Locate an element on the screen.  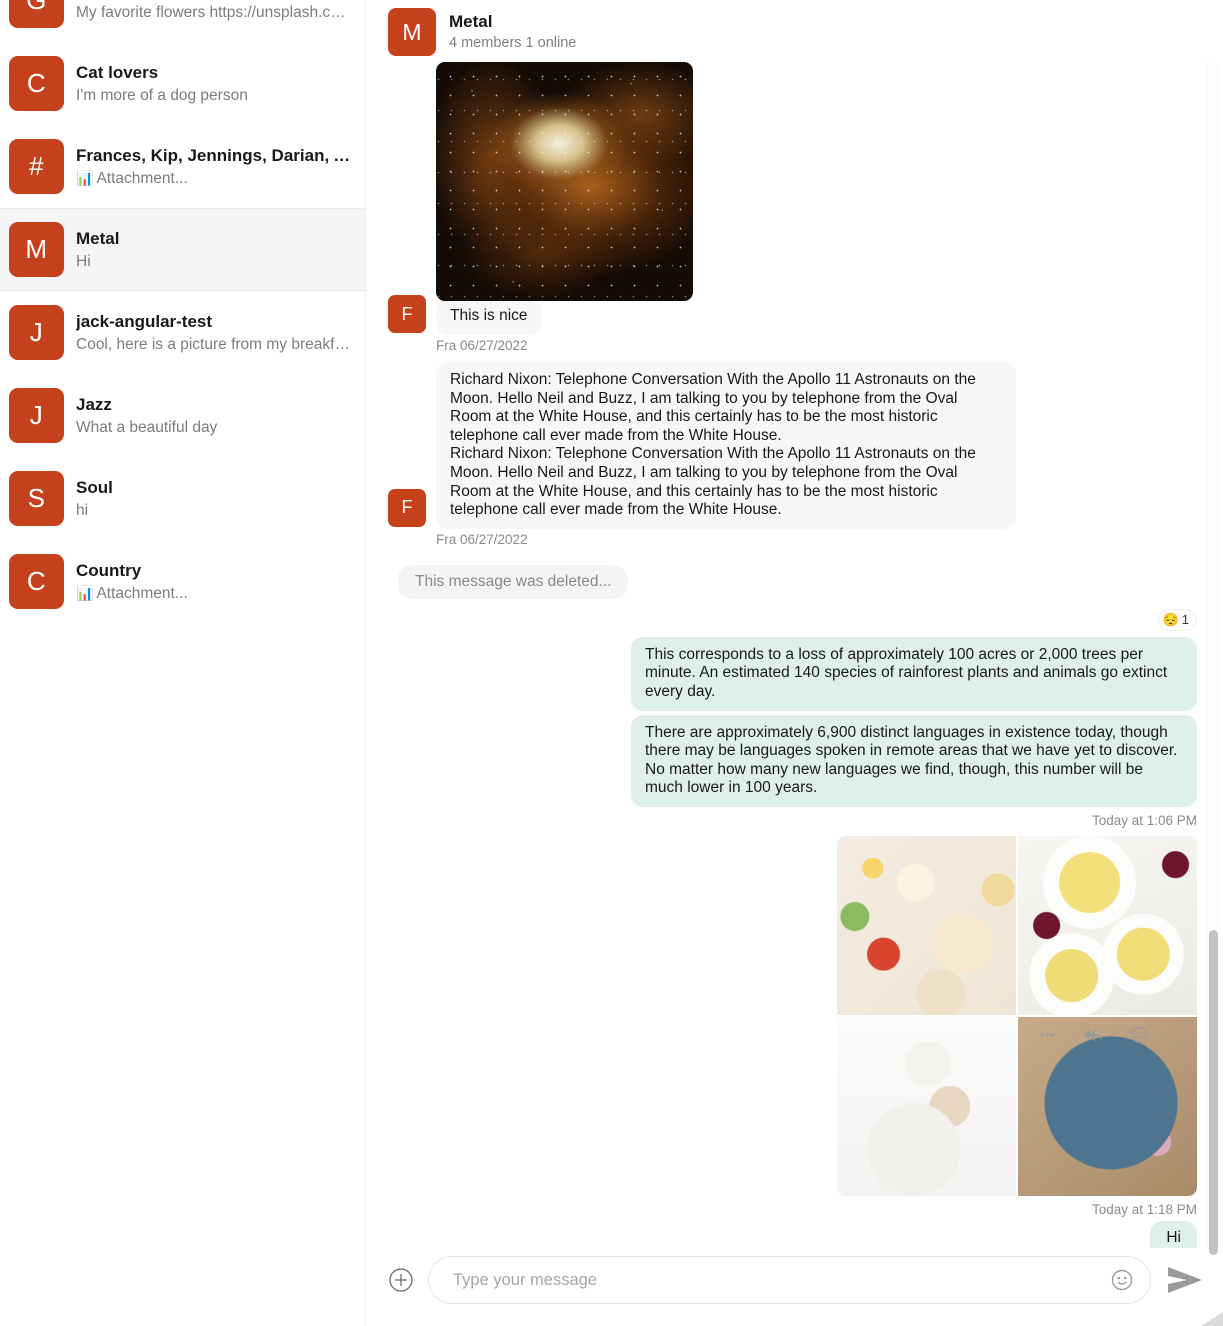
photo-pasta-plates is located at coordinates (1107, 925).